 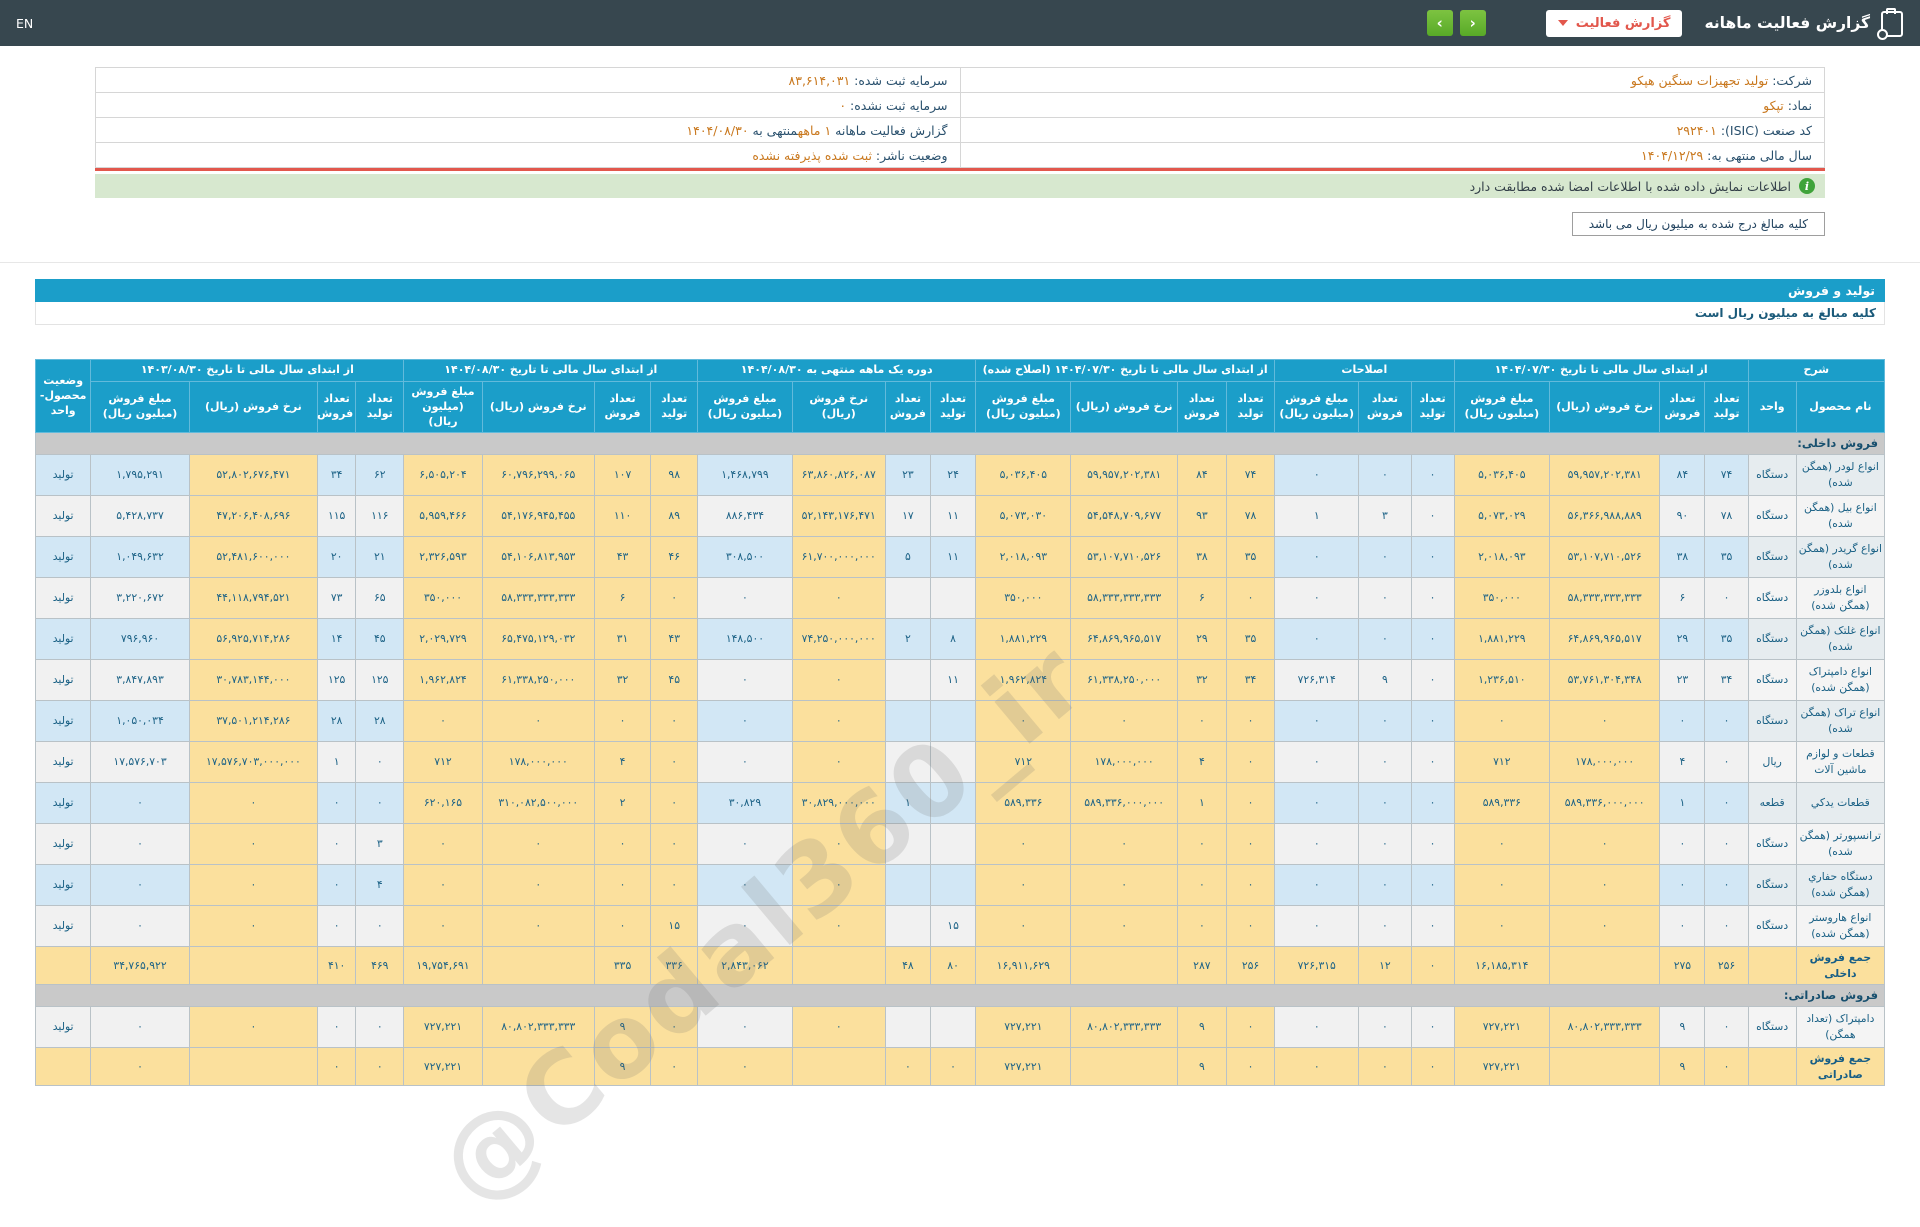 What do you see at coordinates (953, 475) in the screenshot?
I see `month-cell: ۲۴` at bounding box center [953, 475].